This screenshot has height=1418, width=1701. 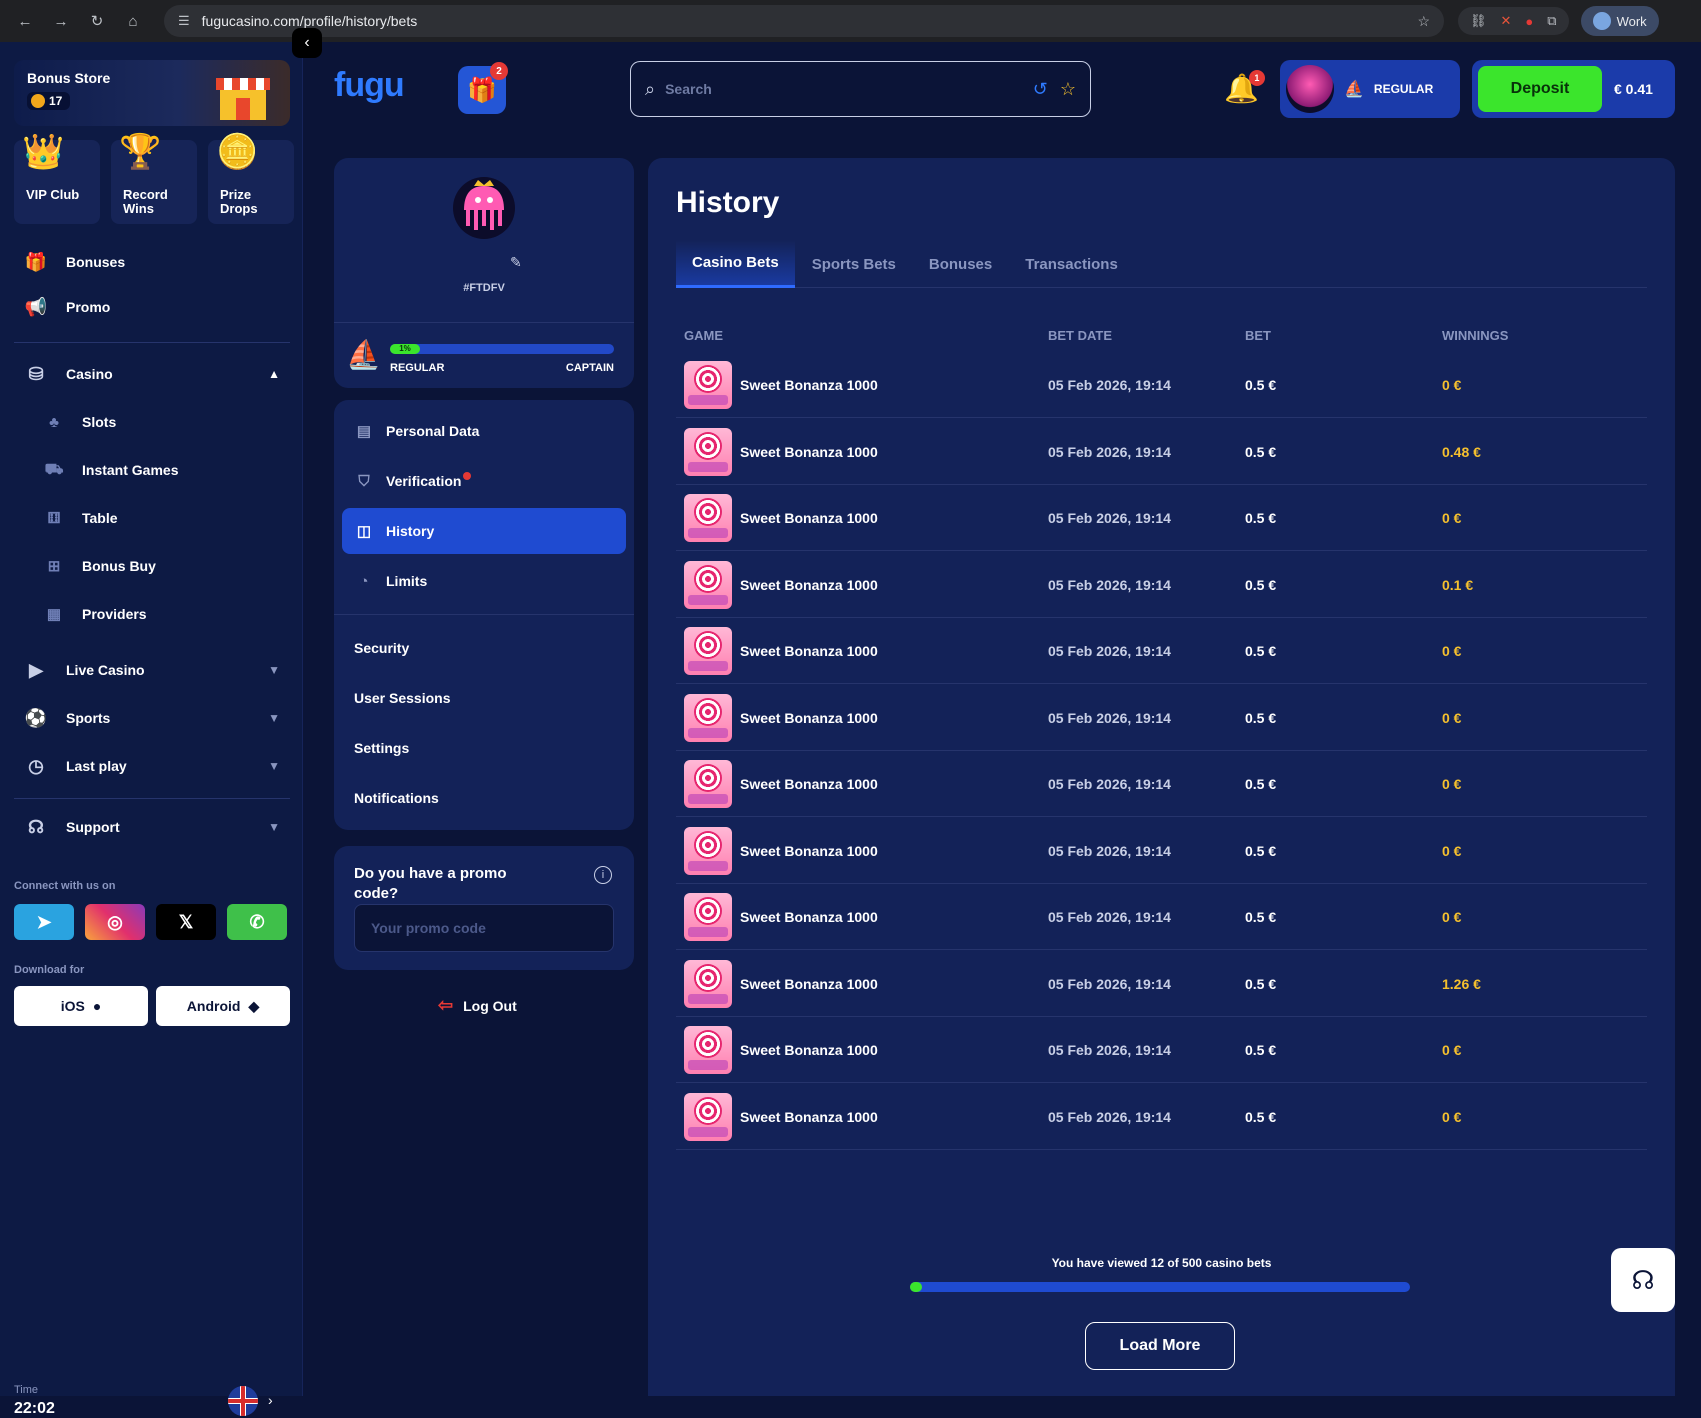 What do you see at coordinates (369, 85) in the screenshot?
I see `site-logo: fugu` at bounding box center [369, 85].